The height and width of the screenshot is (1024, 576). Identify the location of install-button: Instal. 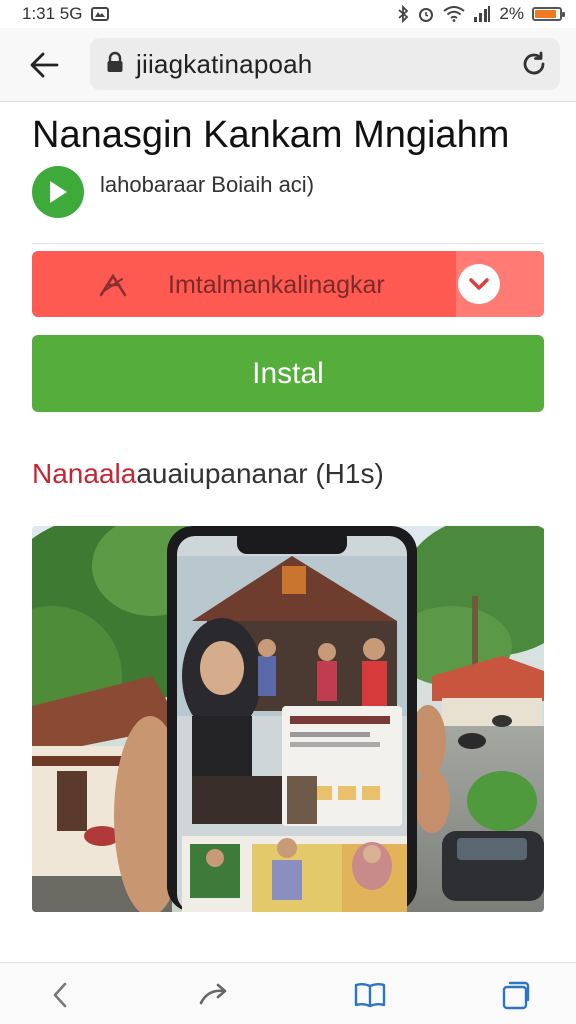
(288, 373).